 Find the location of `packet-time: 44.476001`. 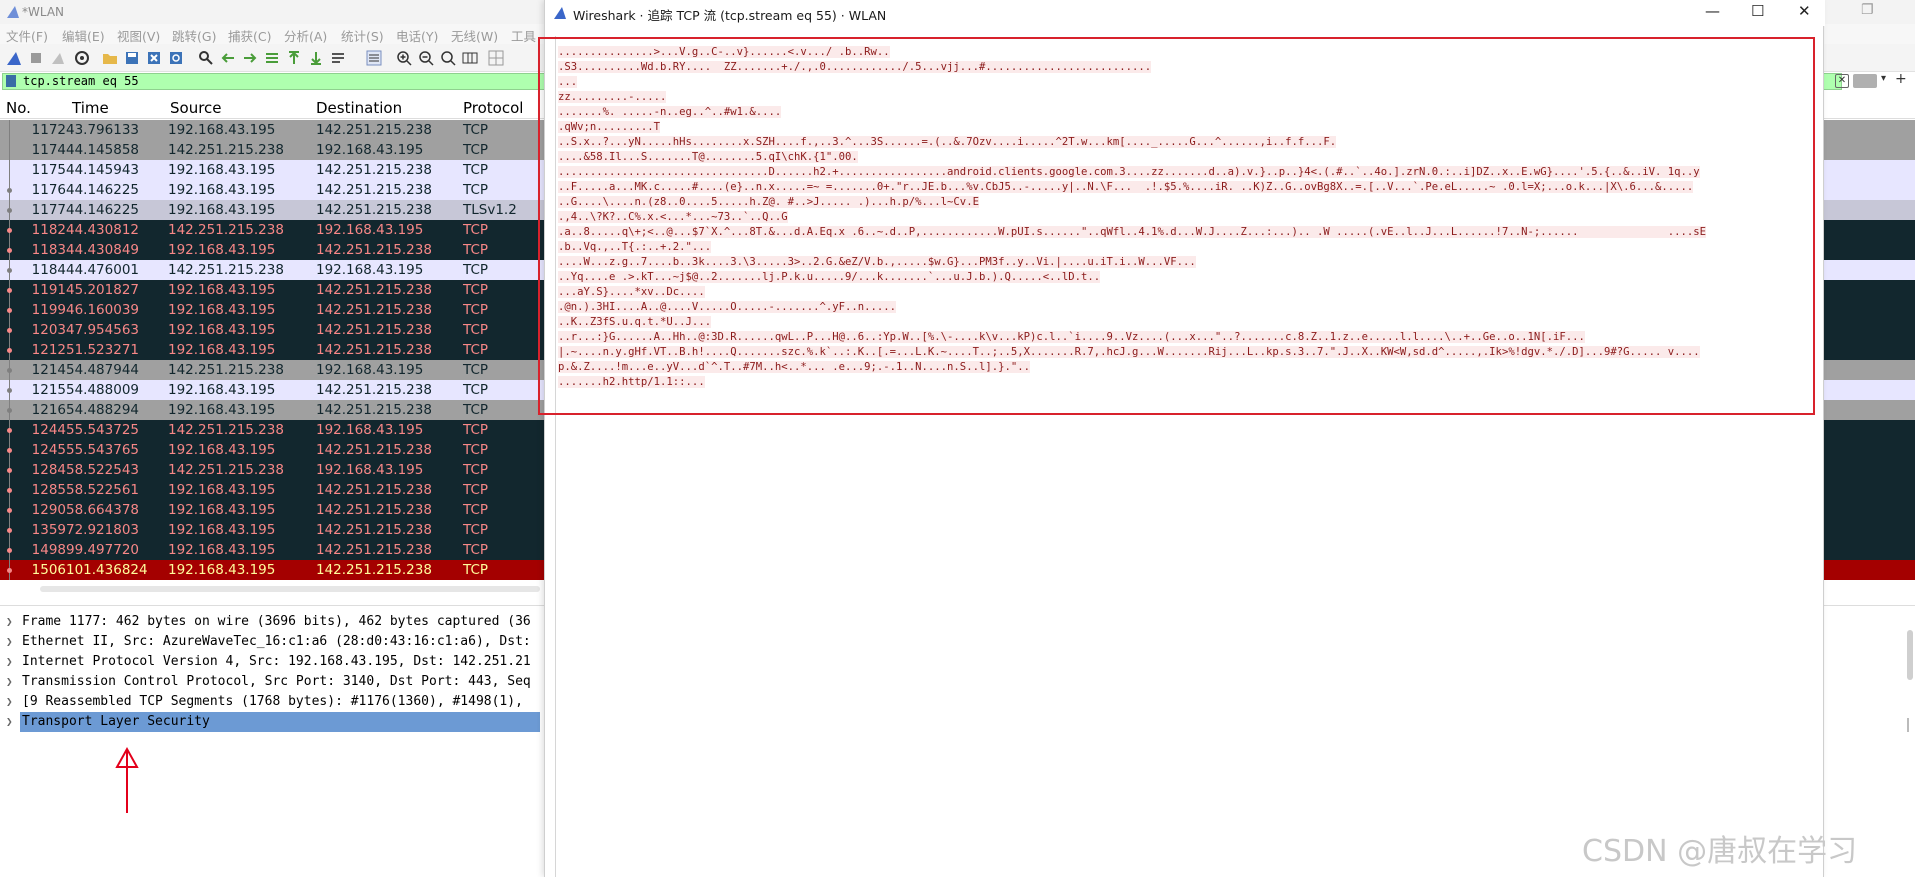

packet-time: 44.476001 is located at coordinates (103, 270).